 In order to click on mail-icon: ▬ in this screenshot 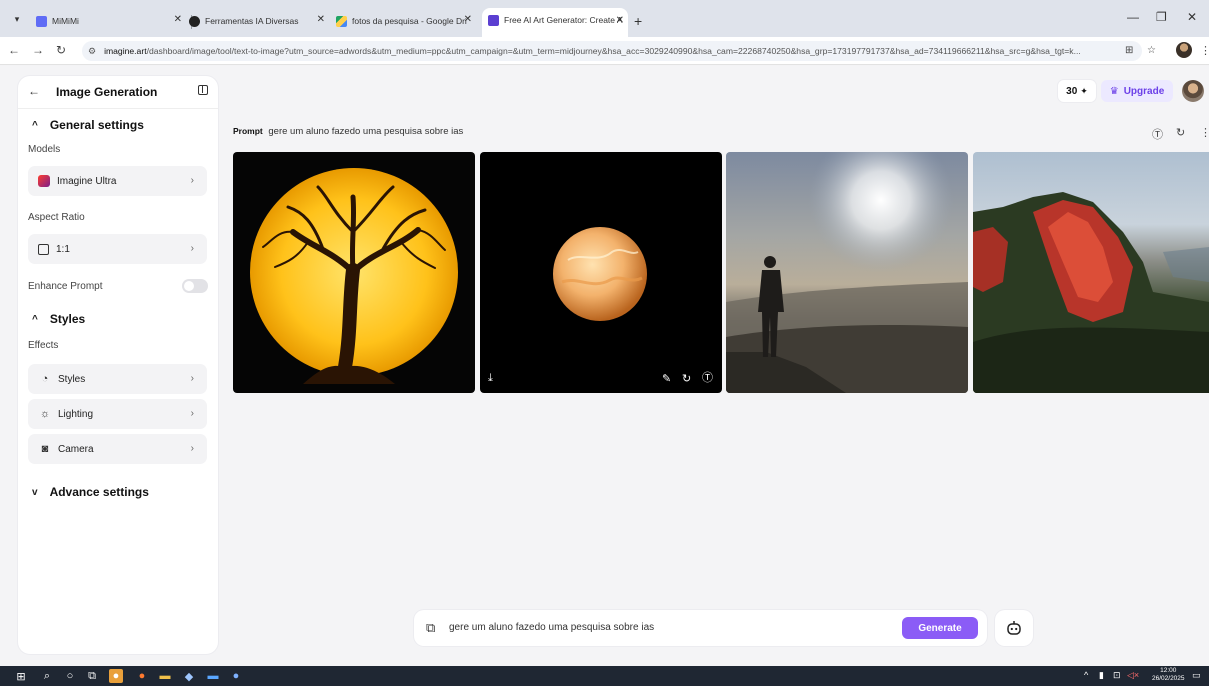, I will do `click(213, 676)`.